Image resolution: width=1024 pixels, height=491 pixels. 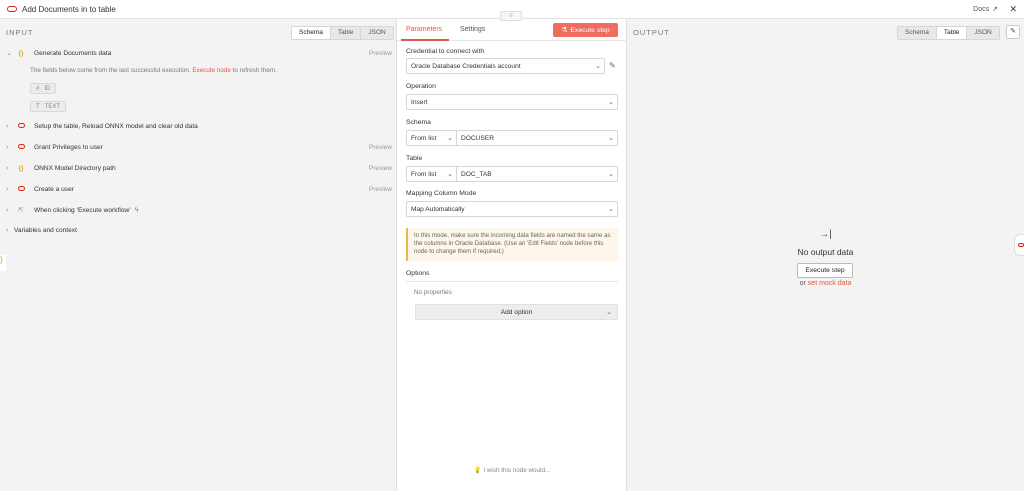 What do you see at coordinates (199, 53) in the screenshot?
I see `input-node-generate-documents: ⌄ {} Generate Documents data Preview` at bounding box center [199, 53].